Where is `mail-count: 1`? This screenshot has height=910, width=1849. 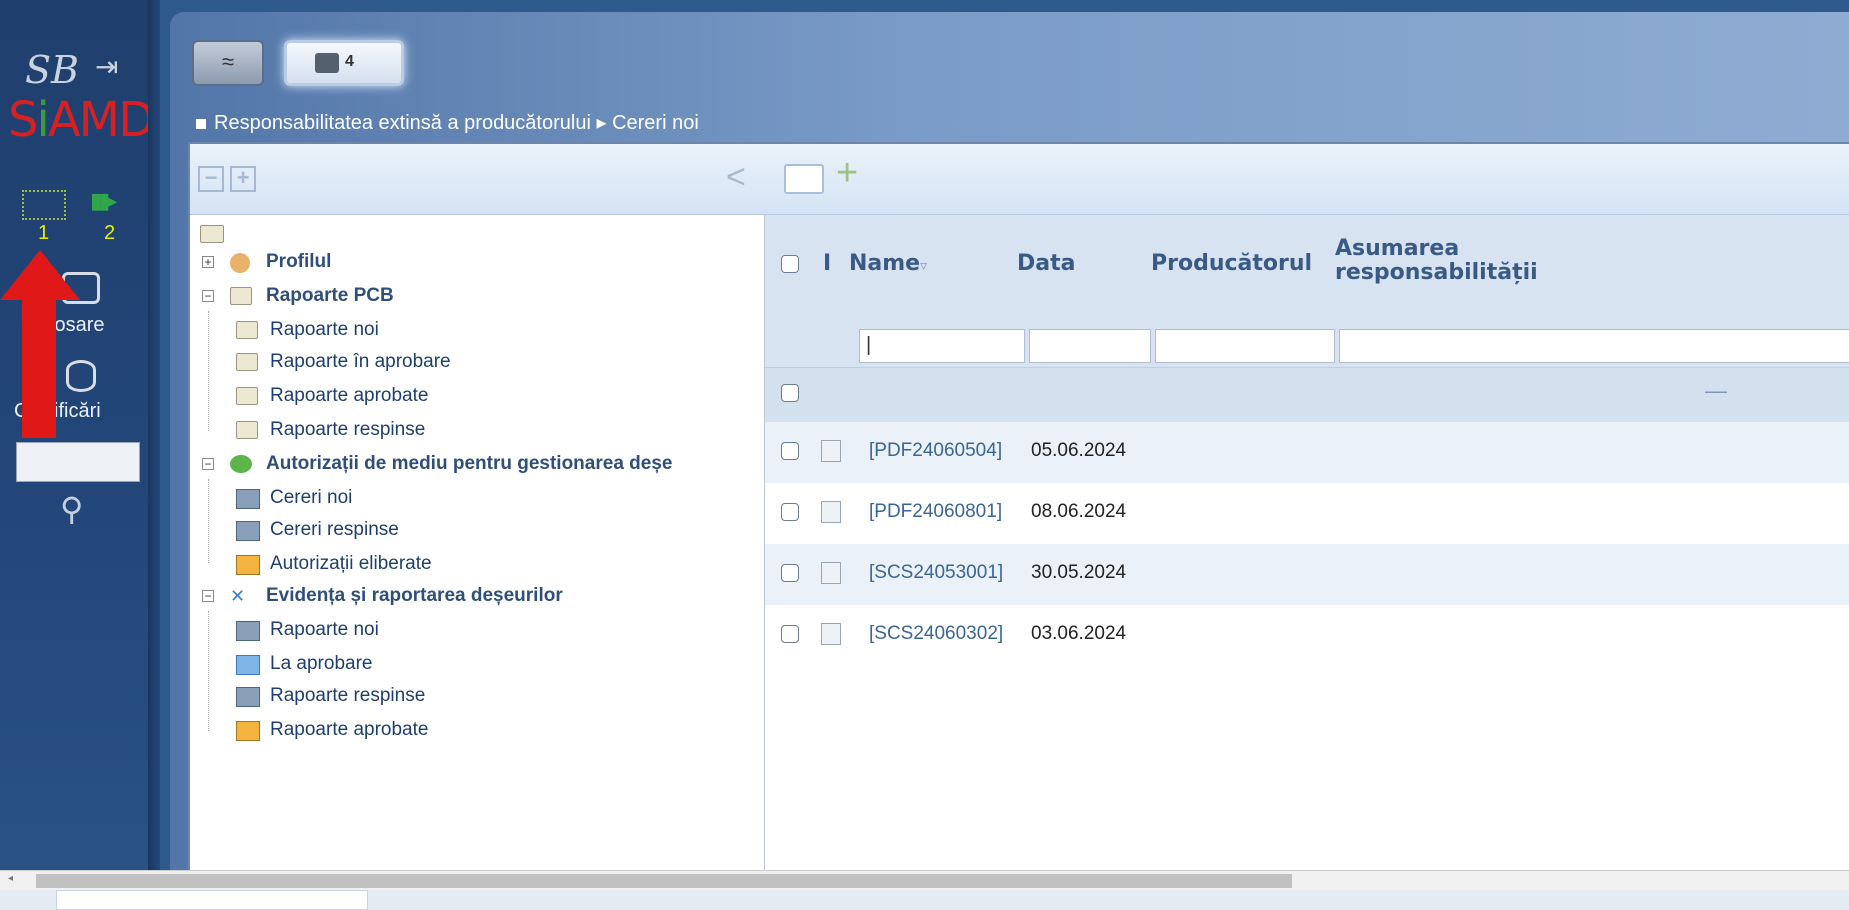 mail-count: 1 is located at coordinates (44, 233).